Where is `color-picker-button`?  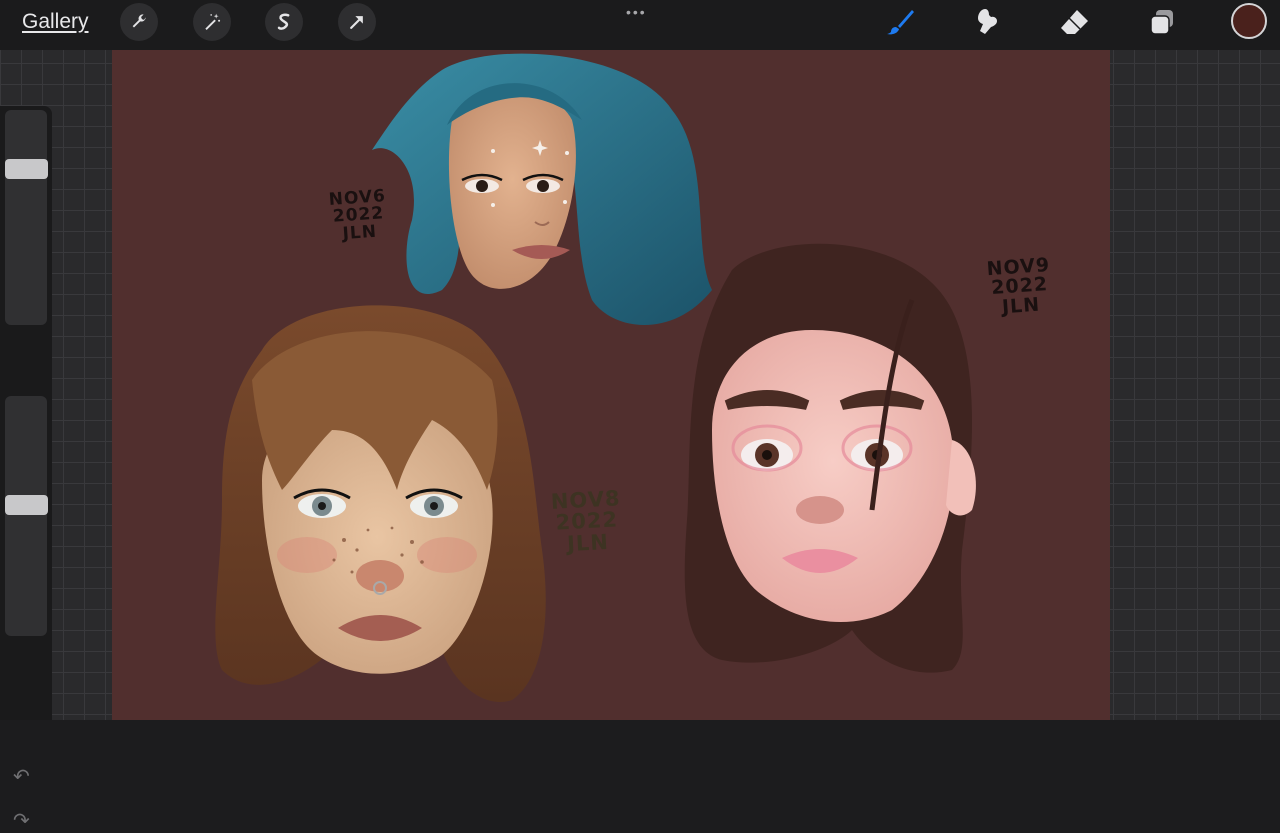 color-picker-button is located at coordinates (1249, 21).